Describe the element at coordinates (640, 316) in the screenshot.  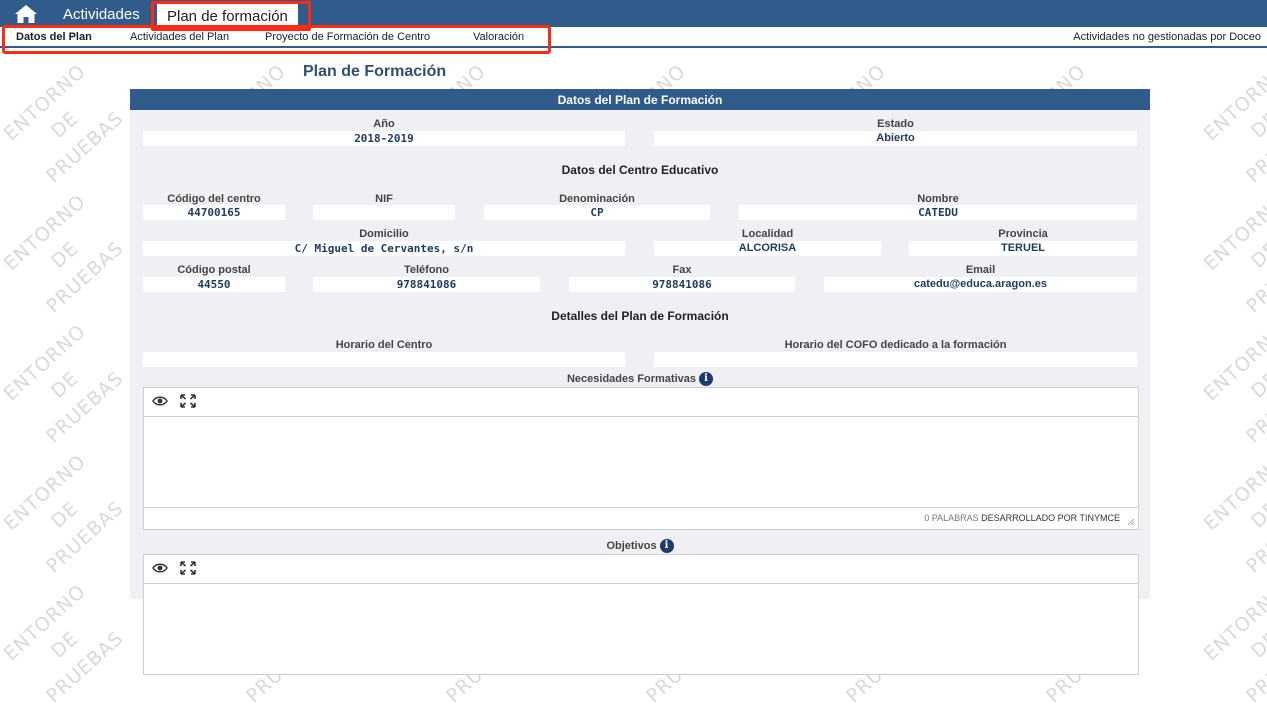
I see `detalles-section-title: Detalles del Plan de Formación` at that location.